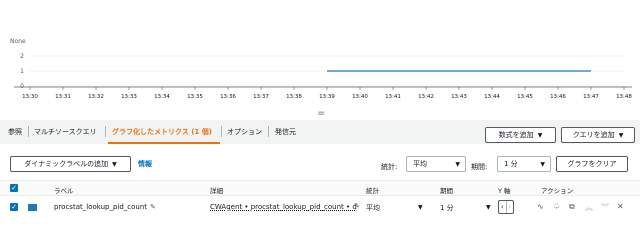  What do you see at coordinates (14, 188) in the screenshot?
I see `select-all-checkbox: ✓` at bounding box center [14, 188].